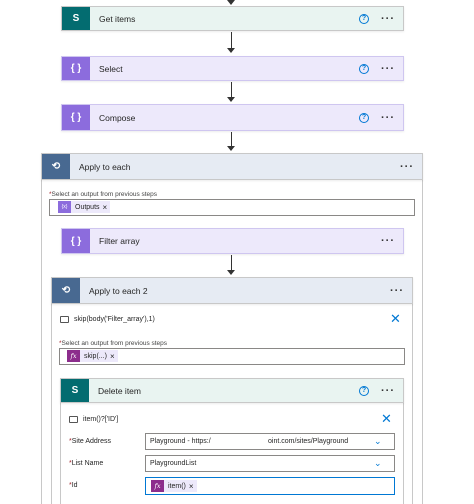  Describe the element at coordinates (177, 486) in the screenshot. I see `token-label: item()` at that location.